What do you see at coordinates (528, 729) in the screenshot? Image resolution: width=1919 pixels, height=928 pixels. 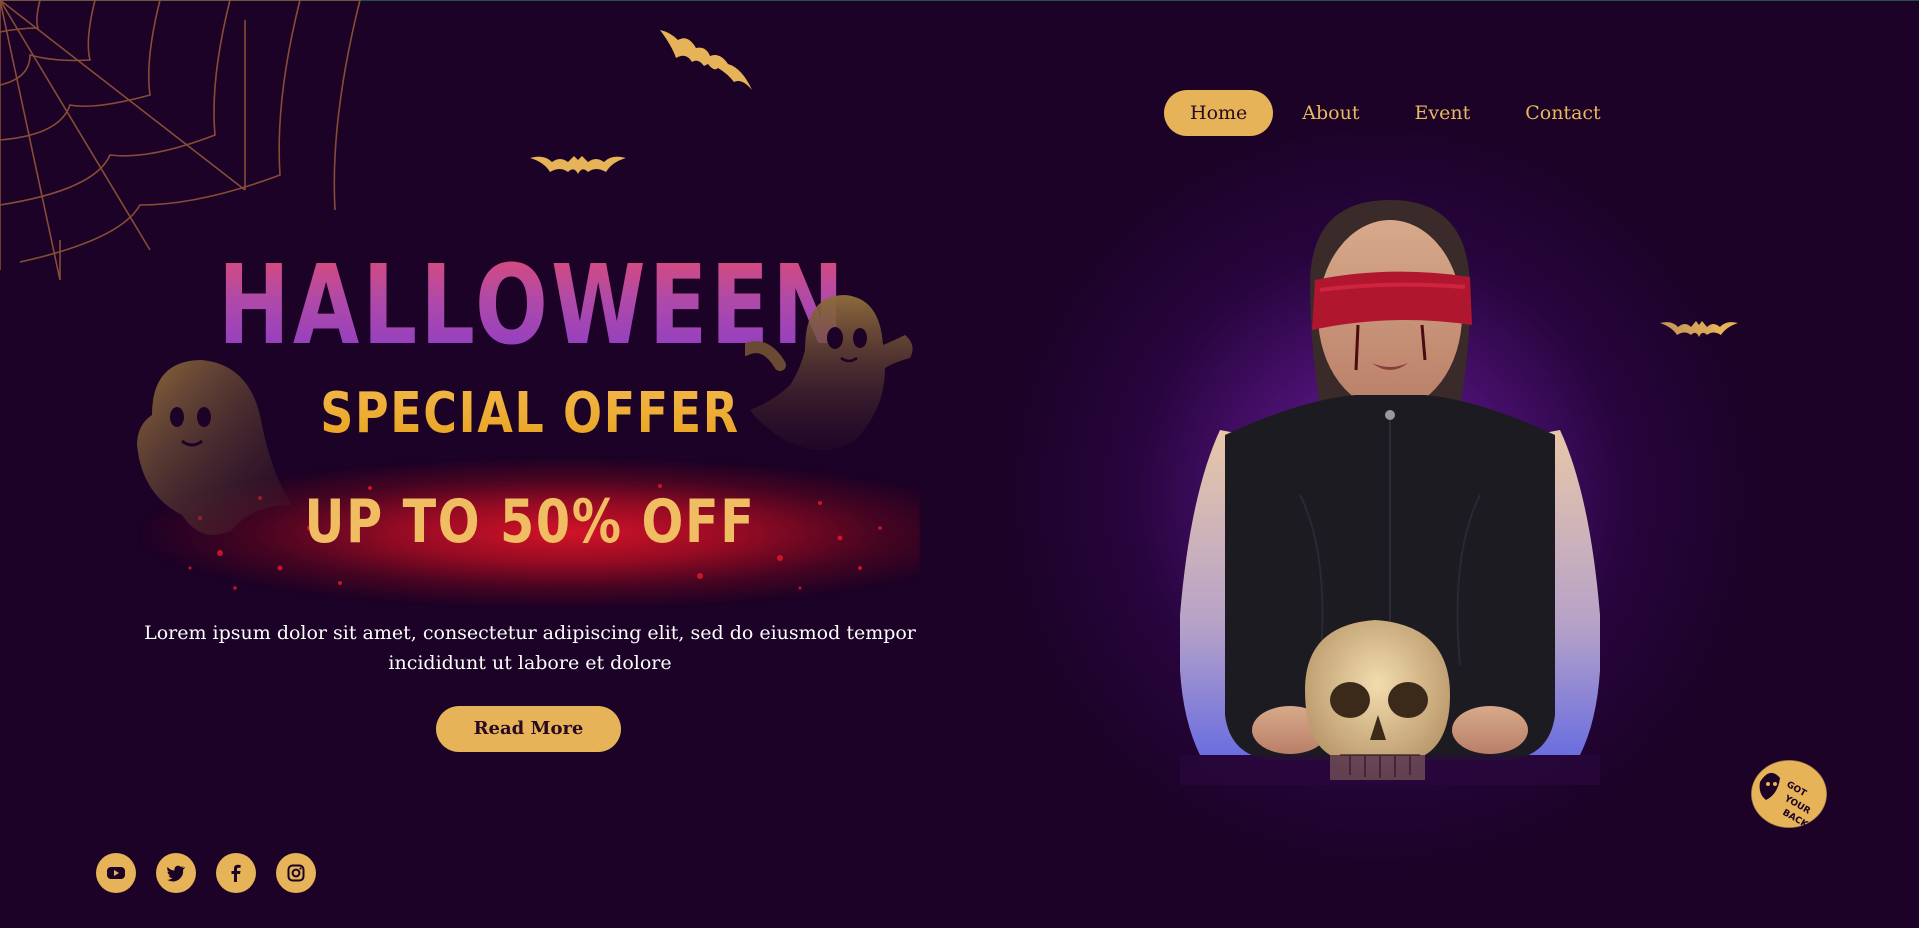 I see `read-more-button: Read More` at bounding box center [528, 729].